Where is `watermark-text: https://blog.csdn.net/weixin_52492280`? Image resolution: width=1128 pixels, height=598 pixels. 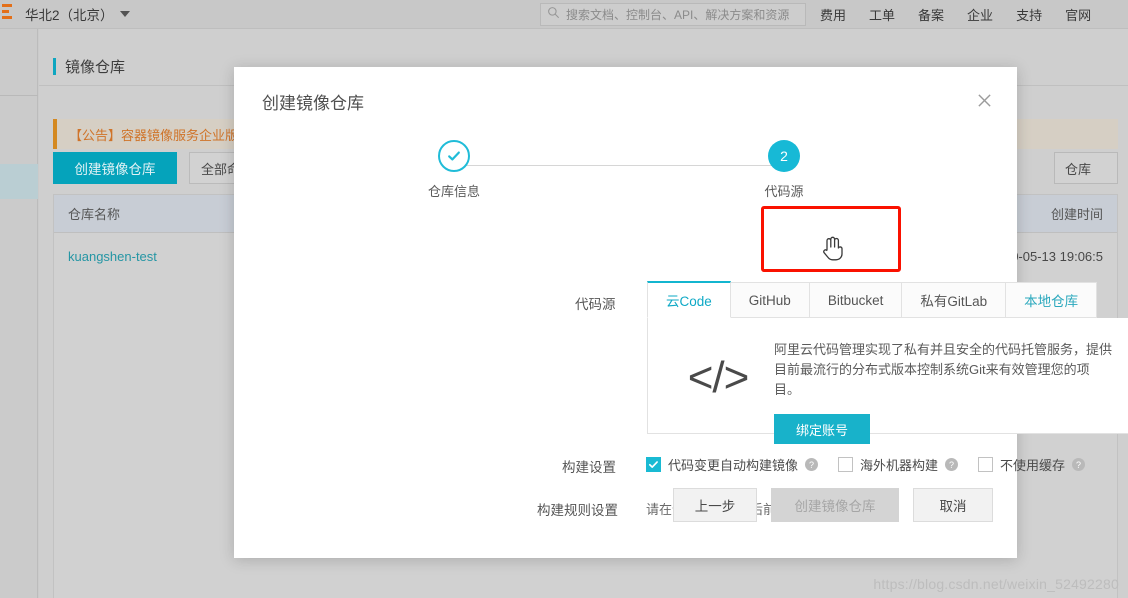
watermark-text: https://blog.csdn.net/weixin_52492280 is located at coordinates (996, 584).